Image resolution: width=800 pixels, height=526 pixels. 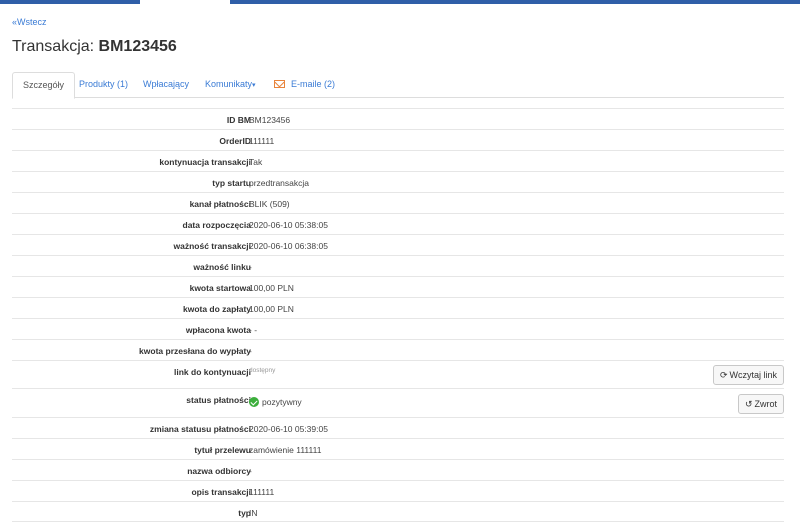 What do you see at coordinates (398, 402) in the screenshot?
I see `detail-row-status-platnosci: status płatności pozytywny ↺ Zwrot` at bounding box center [398, 402].